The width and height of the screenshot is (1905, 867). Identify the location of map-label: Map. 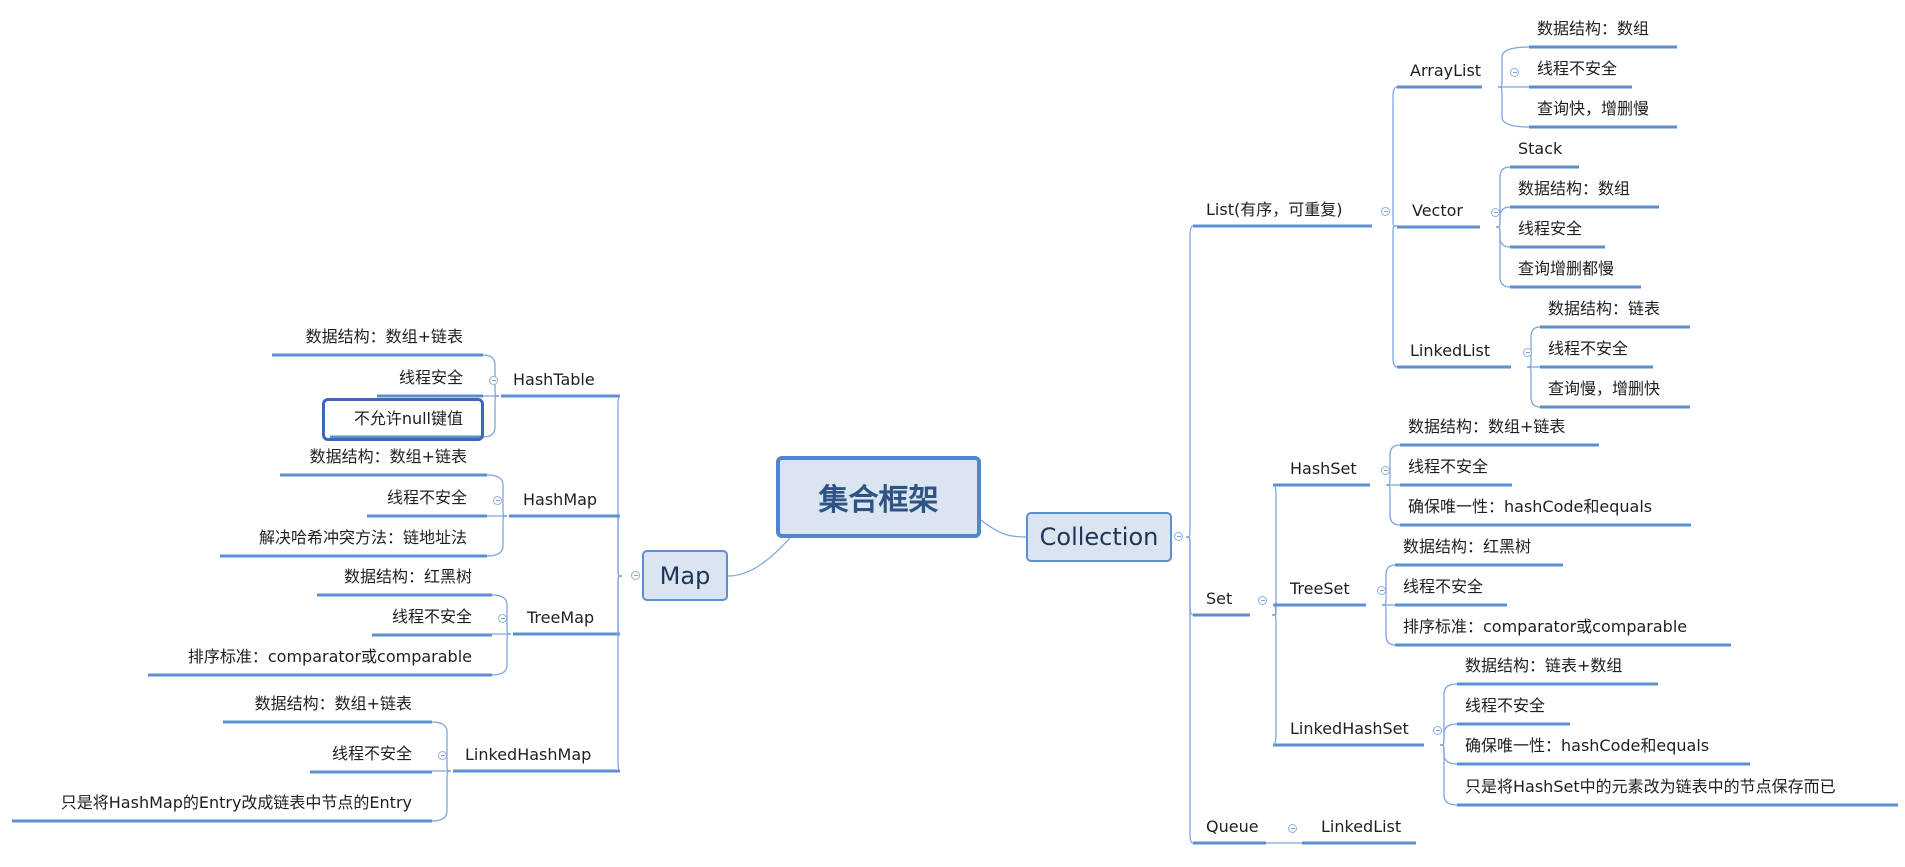
(685, 575).